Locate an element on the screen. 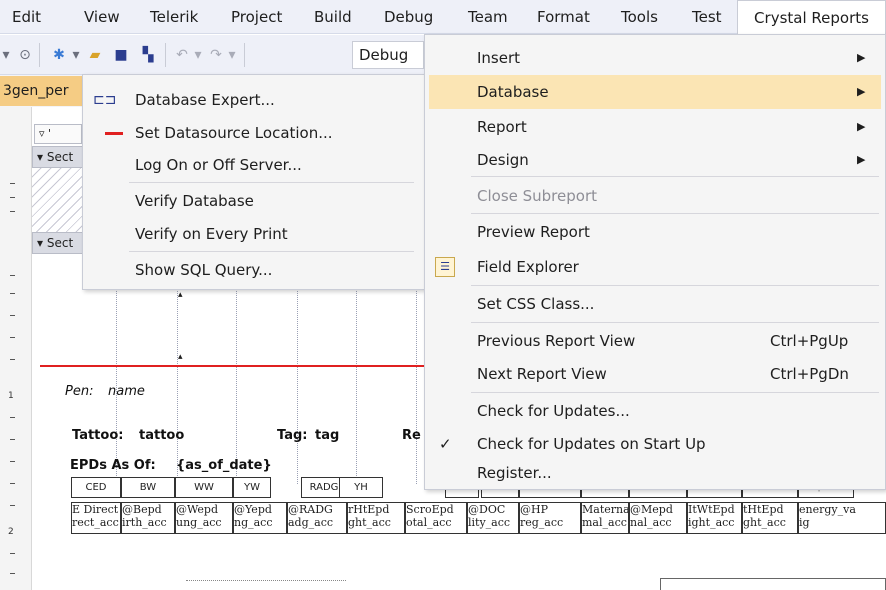 This screenshot has height=590, width=886. menu-format: Format is located at coordinates (563, 17).